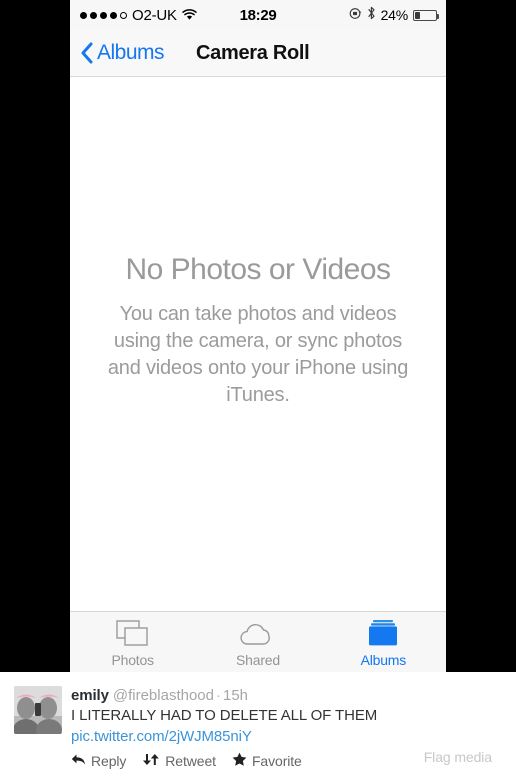  I want to click on navigation-bar: Albums Camera Roll, so click(258, 53).